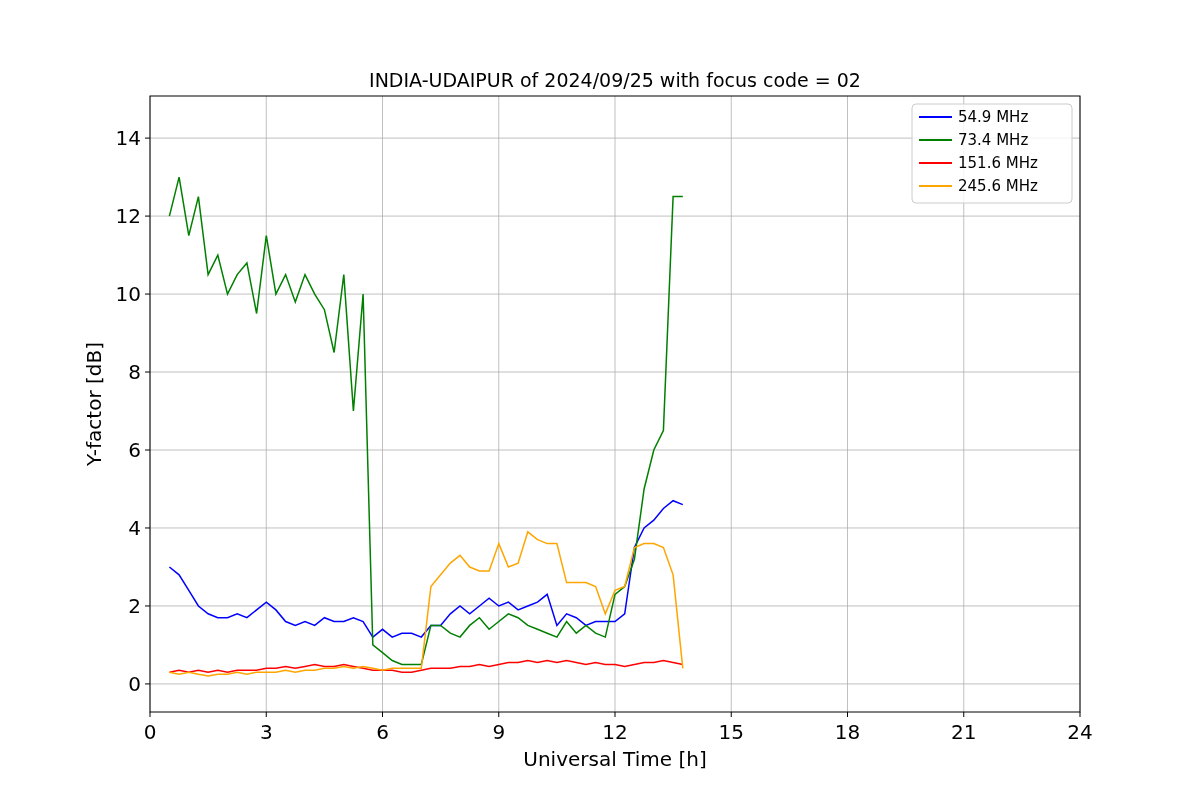  What do you see at coordinates (134, 372) in the screenshot?
I see `y-tick-label: 8` at bounding box center [134, 372].